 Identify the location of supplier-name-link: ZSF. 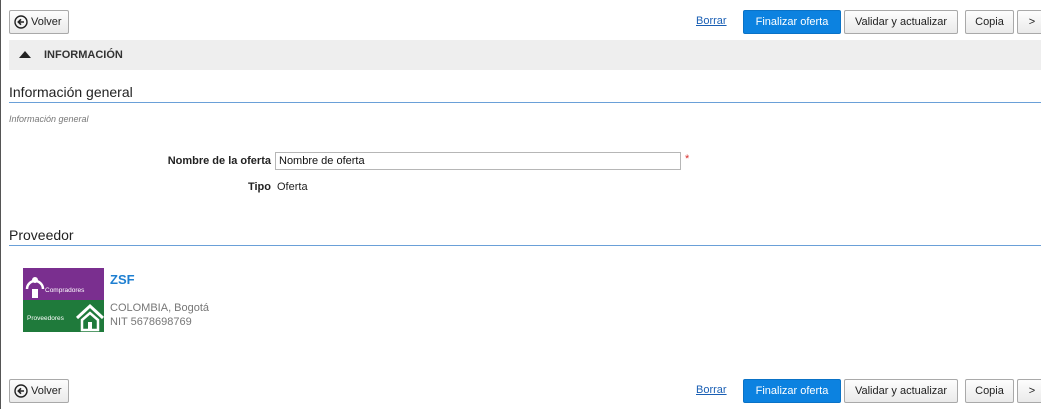
(122, 279).